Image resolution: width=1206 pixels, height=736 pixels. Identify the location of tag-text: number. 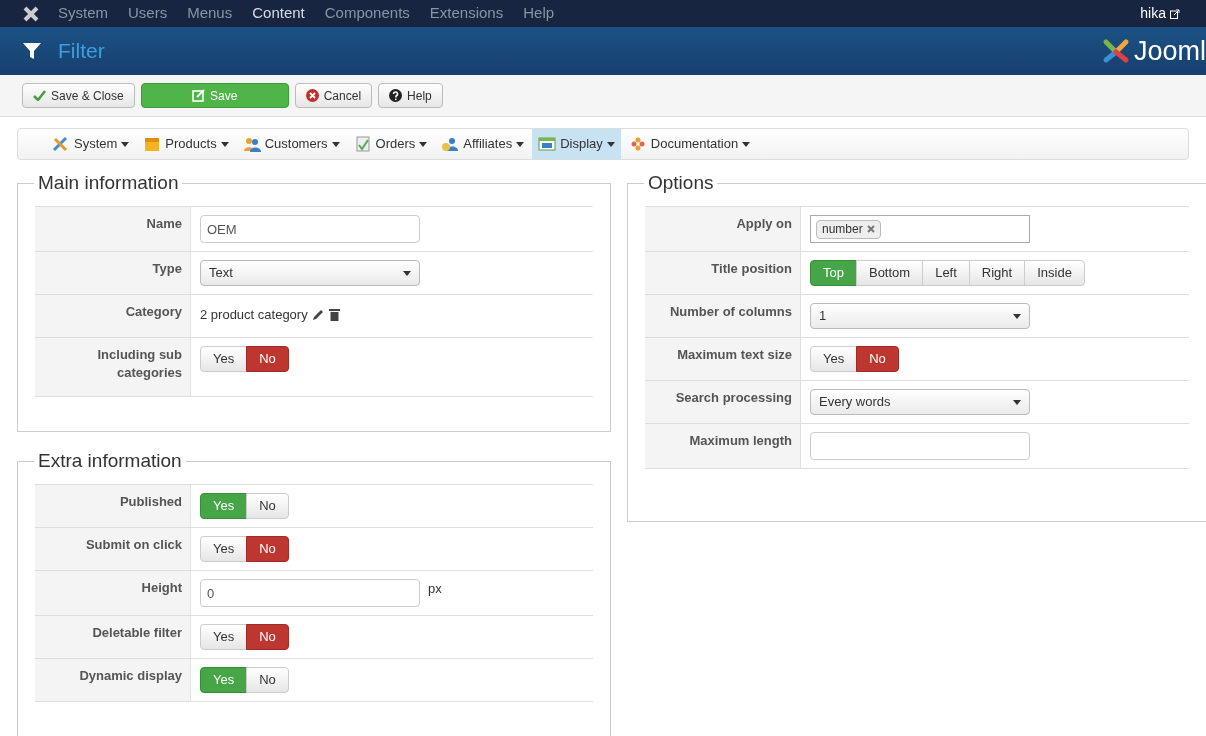
(842, 229).